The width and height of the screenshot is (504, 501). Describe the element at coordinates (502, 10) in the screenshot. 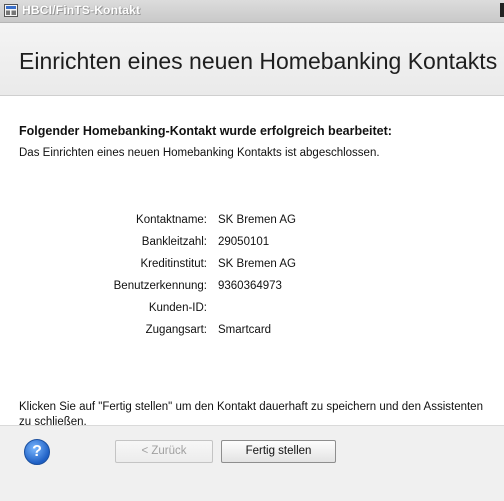

I see `window-close-edge` at that location.